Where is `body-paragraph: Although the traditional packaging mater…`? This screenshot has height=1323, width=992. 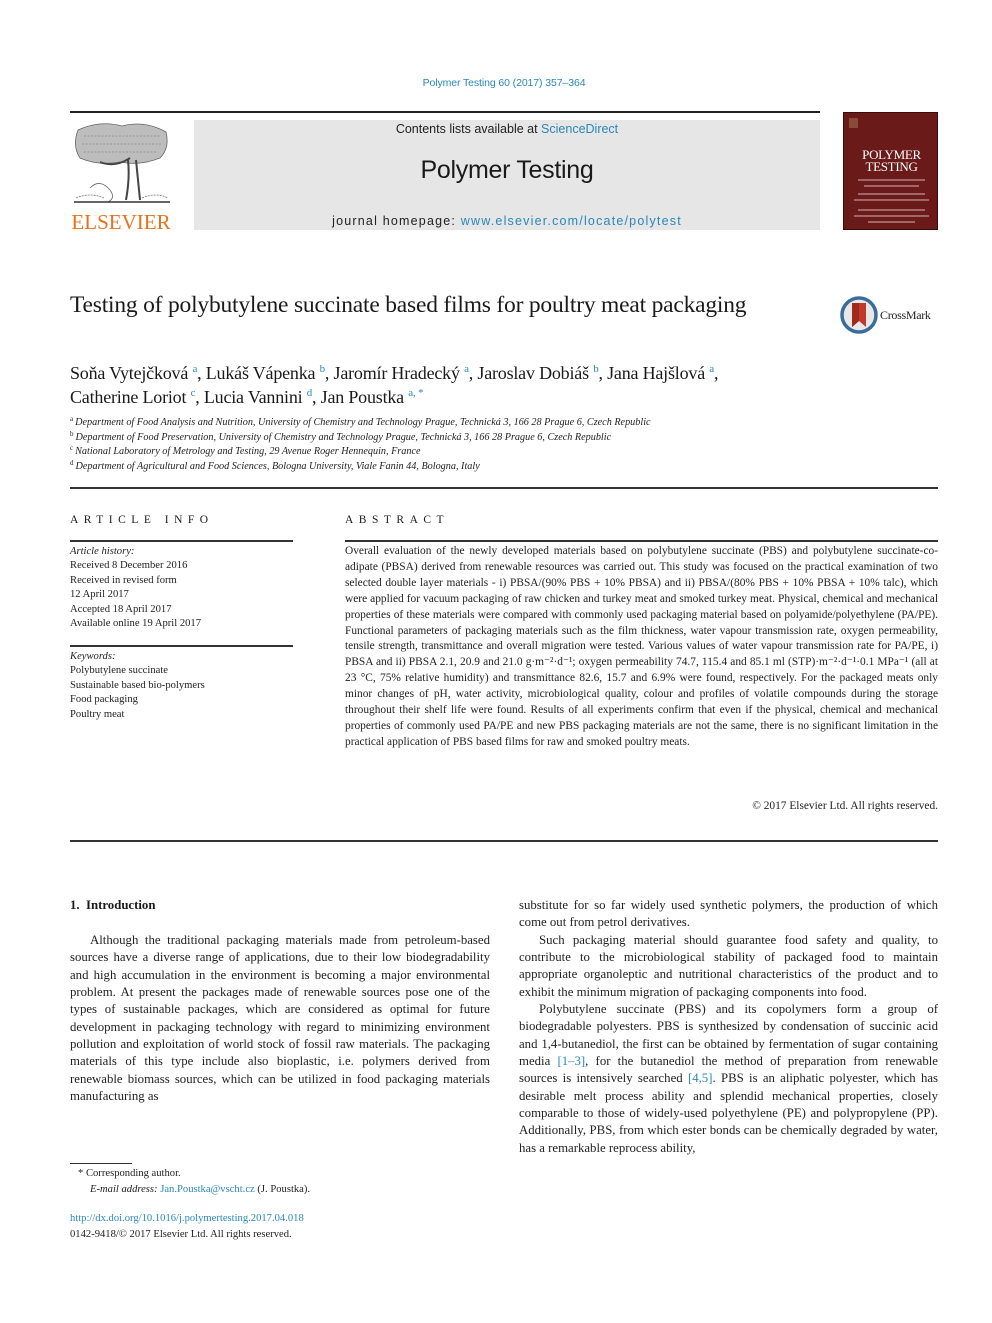
body-paragraph: Although the traditional packaging mater… is located at coordinates (280, 1018).